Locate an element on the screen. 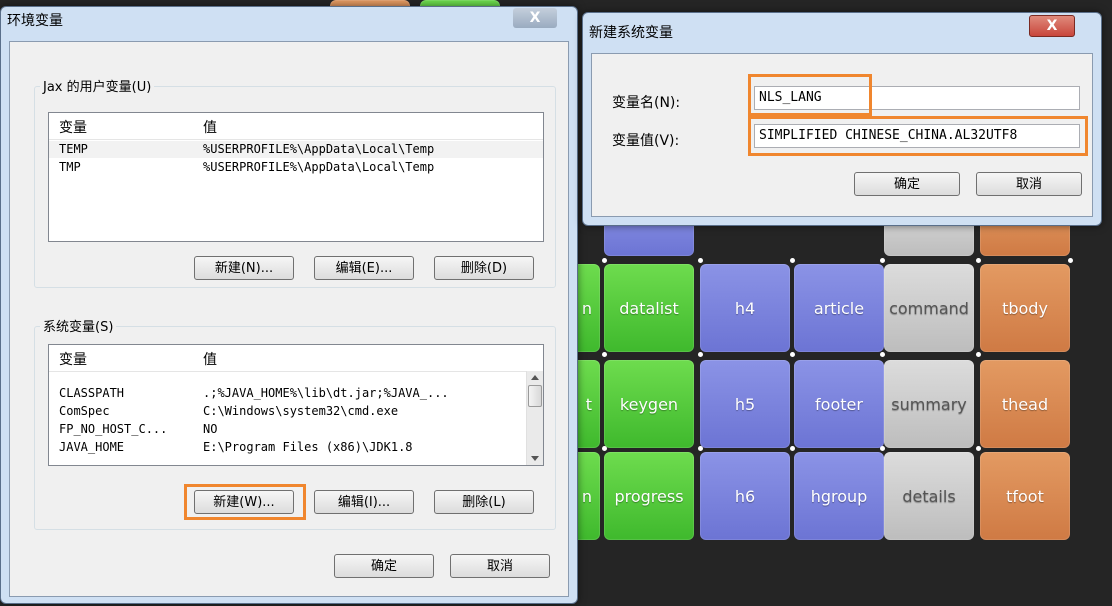  user-delete-button: 删除(D) is located at coordinates (484, 268).